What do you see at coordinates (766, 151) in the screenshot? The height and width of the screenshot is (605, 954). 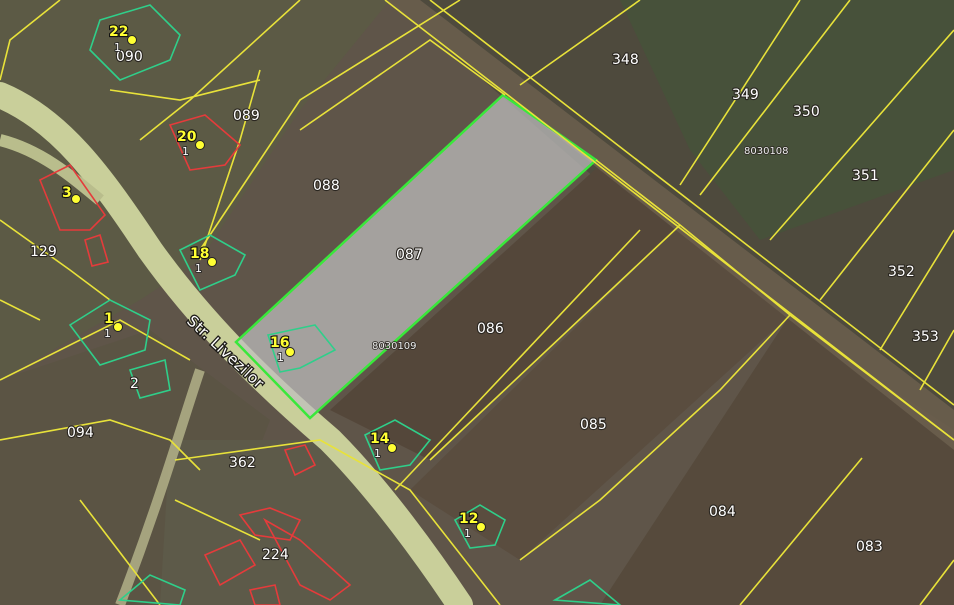 I see `sector-code-8030108: 8030108` at bounding box center [766, 151].